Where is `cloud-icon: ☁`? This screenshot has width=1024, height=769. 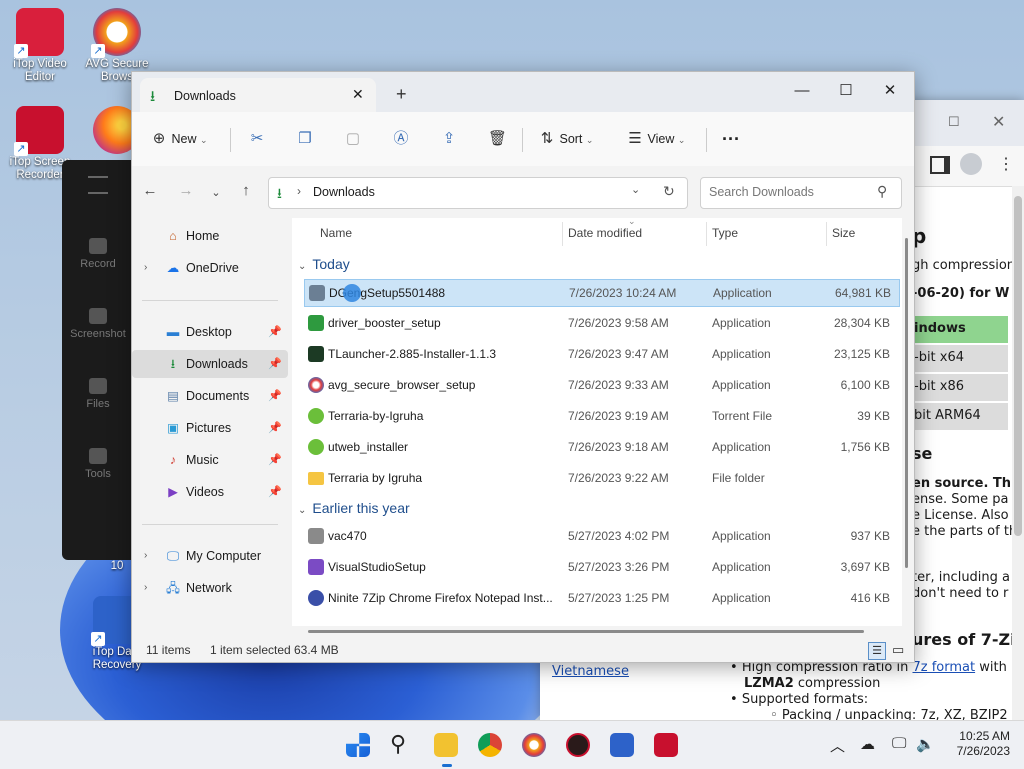
cloud-icon: ☁ is located at coordinates (173, 268).